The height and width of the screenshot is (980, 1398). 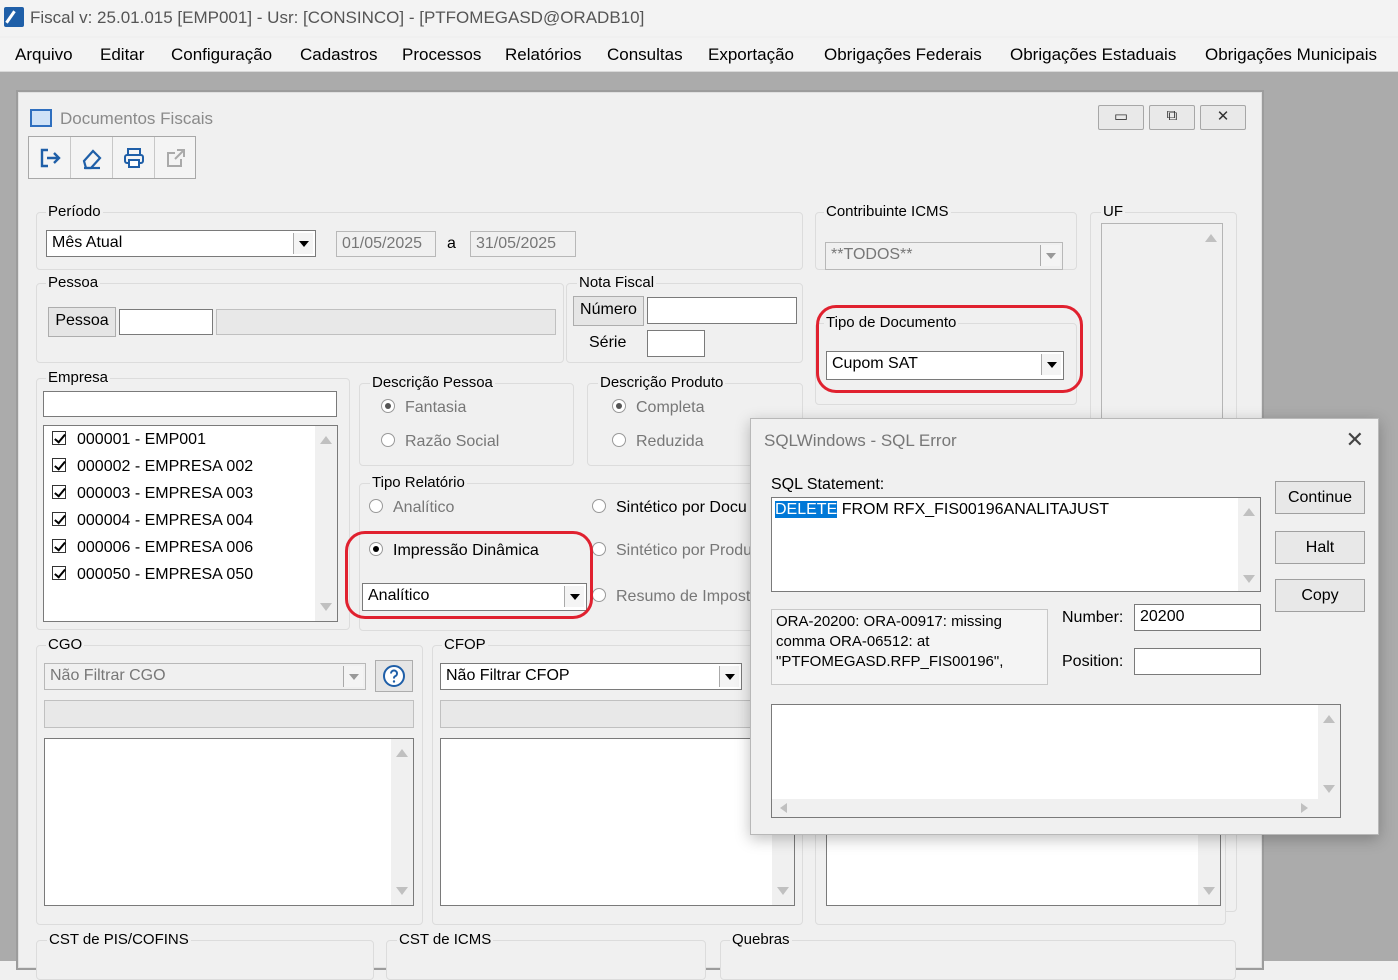 What do you see at coordinates (122, 55) in the screenshot?
I see `menu-editar: Editar` at bounding box center [122, 55].